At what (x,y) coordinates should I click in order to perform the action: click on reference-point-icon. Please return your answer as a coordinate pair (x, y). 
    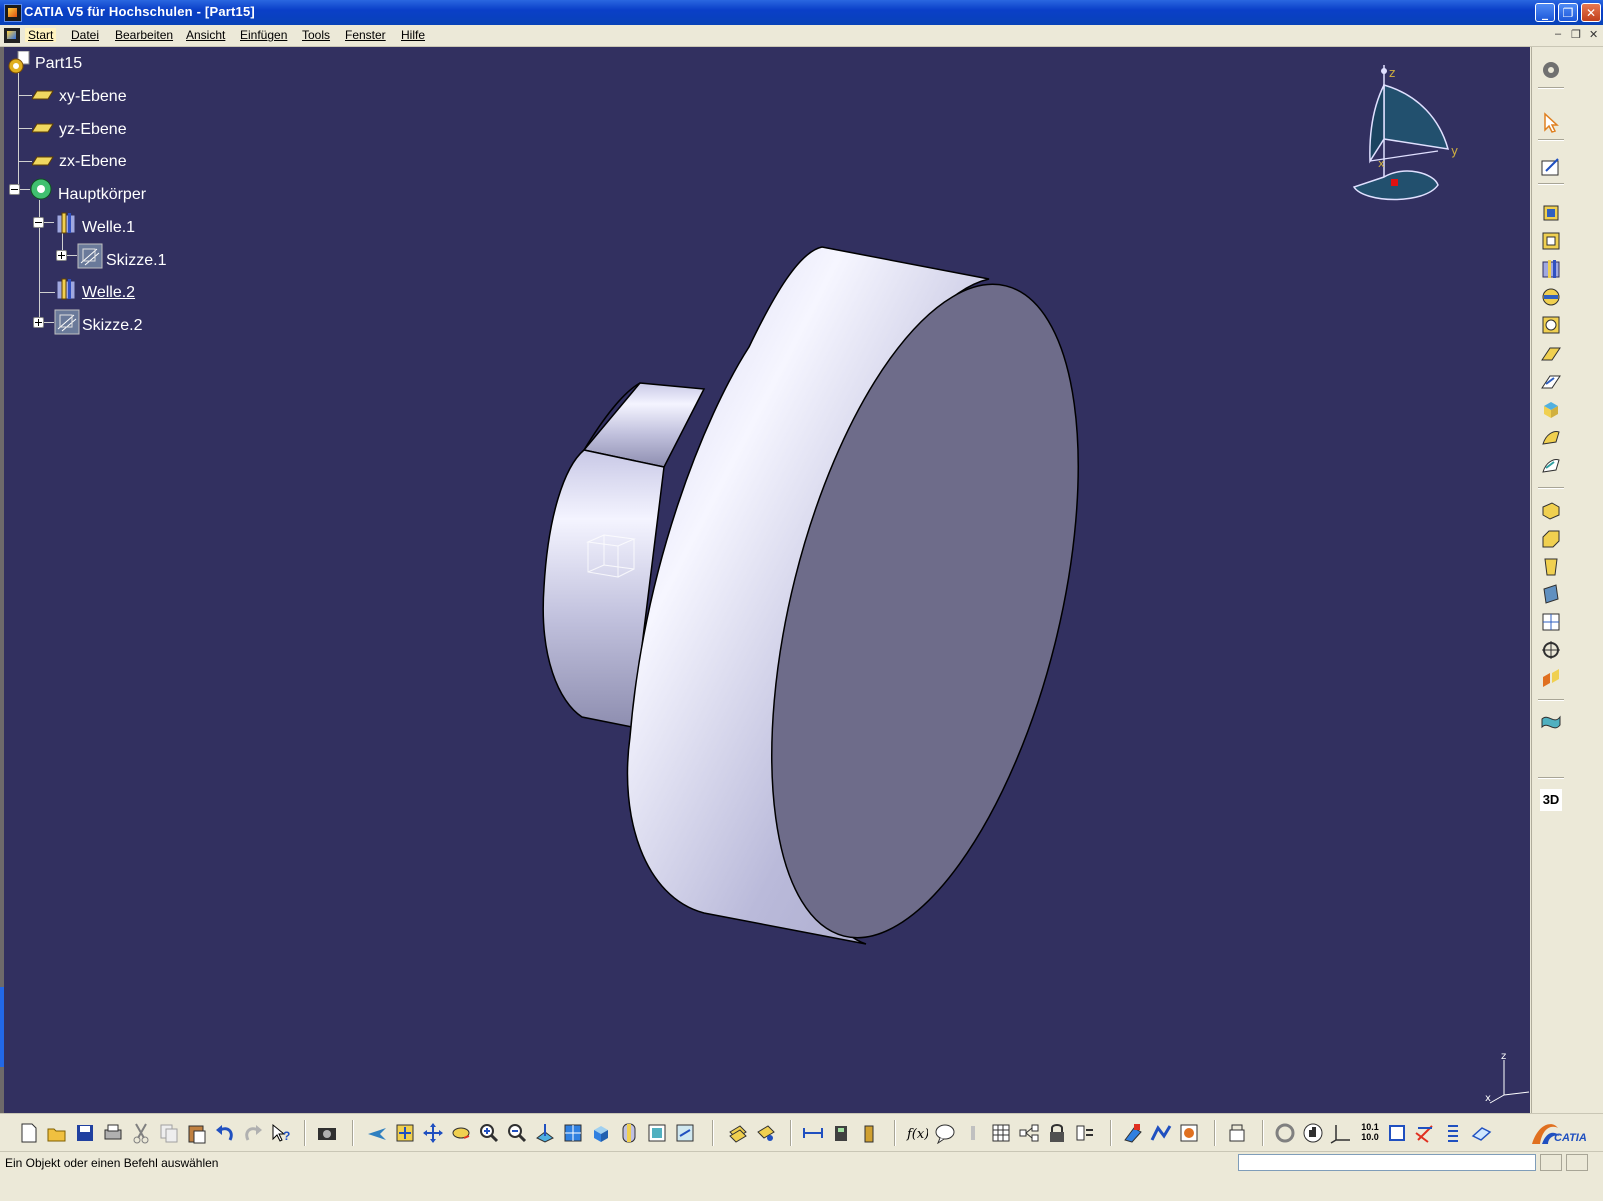
    Looking at the image, I should click on (765, 1133).